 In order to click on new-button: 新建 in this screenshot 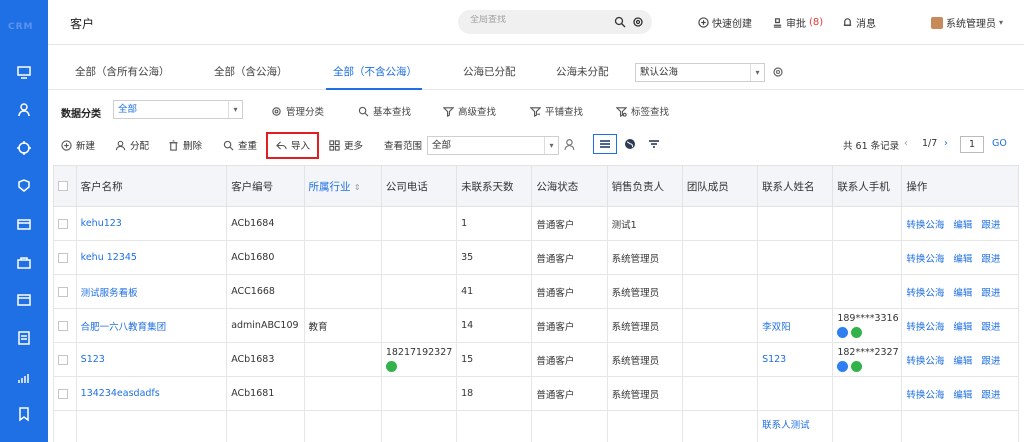, I will do `click(78, 145)`.